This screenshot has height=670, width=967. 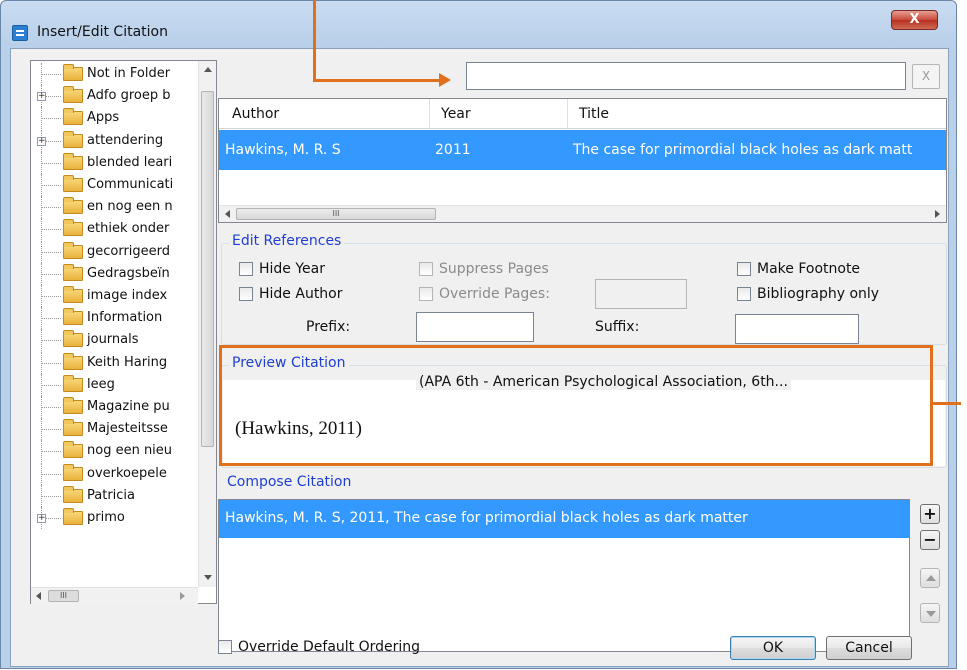 I want to click on bibliography-only-checkbox: Bibliography only, so click(x=808, y=294).